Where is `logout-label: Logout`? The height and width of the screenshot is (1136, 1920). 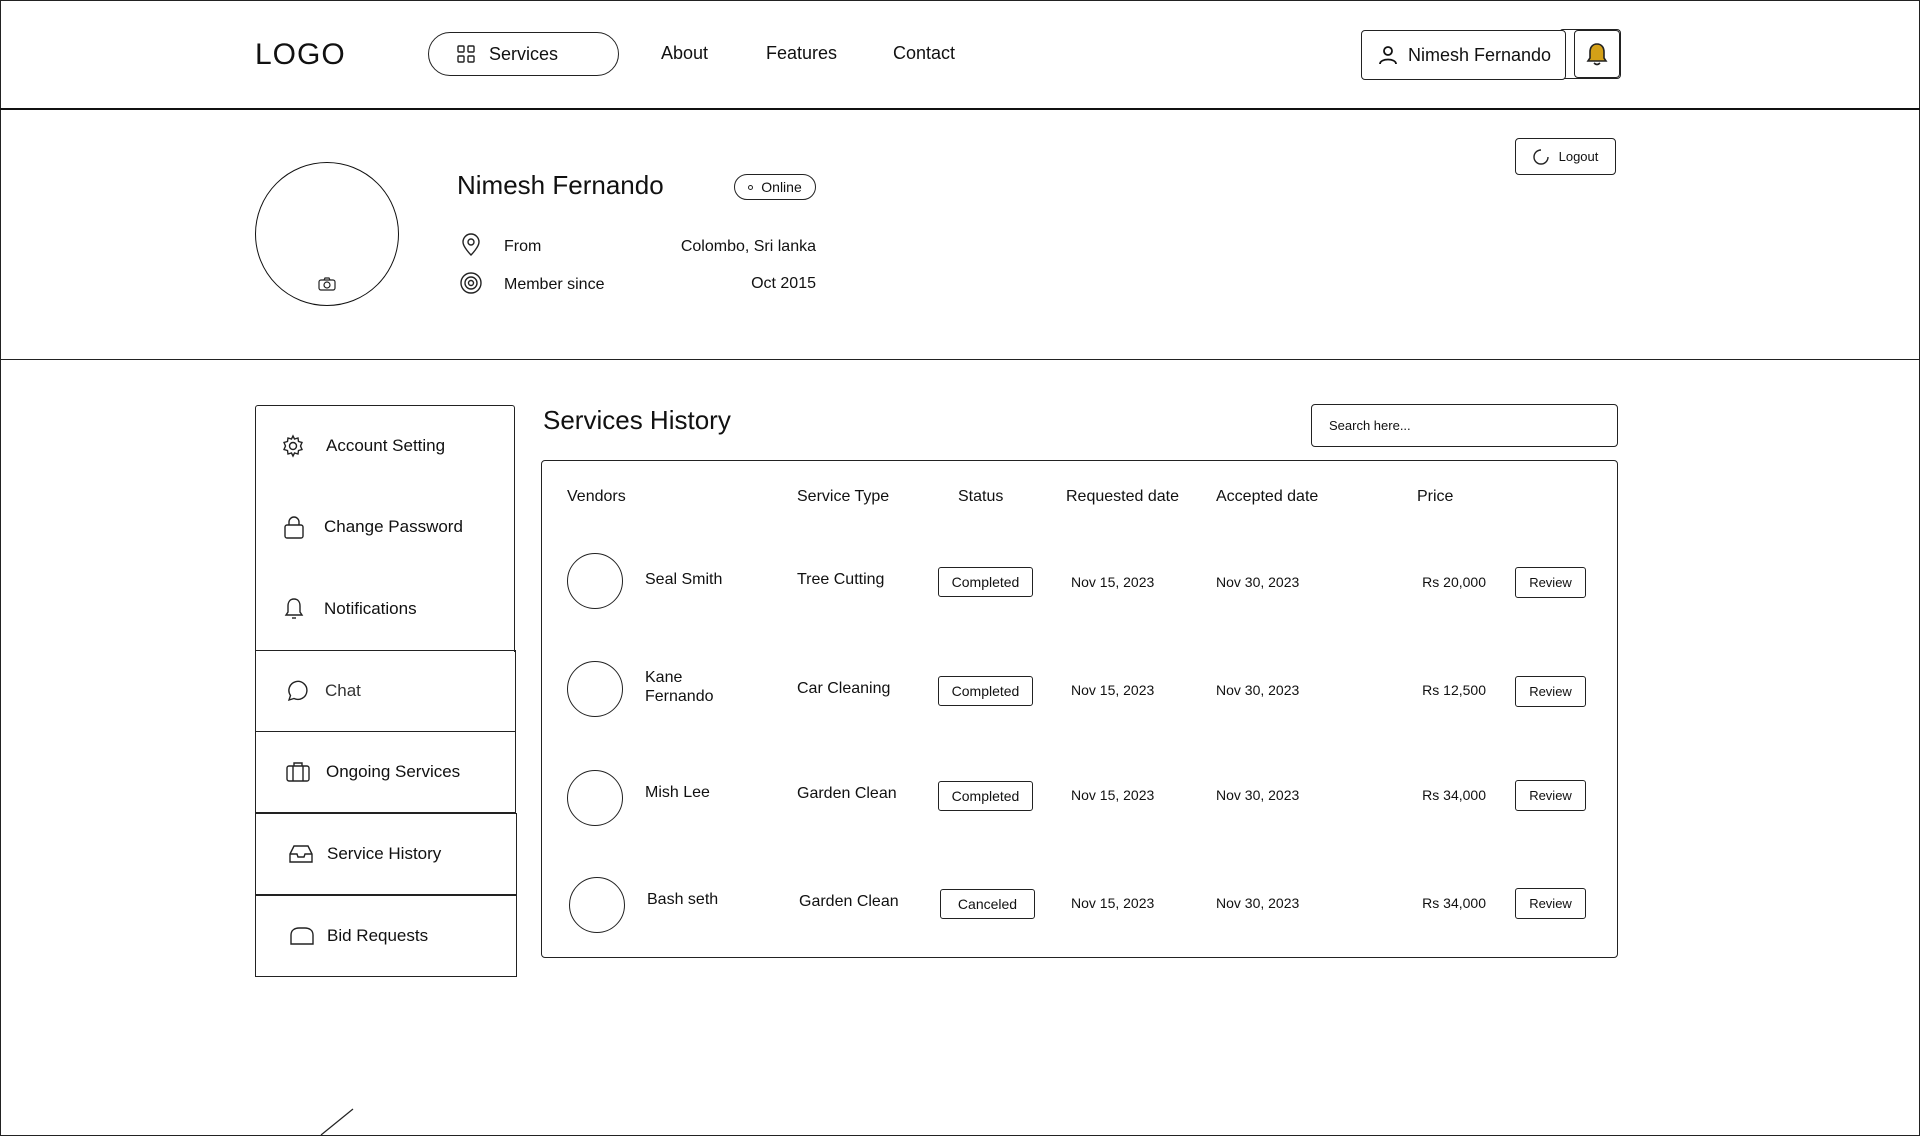 logout-label: Logout is located at coordinates (1578, 156).